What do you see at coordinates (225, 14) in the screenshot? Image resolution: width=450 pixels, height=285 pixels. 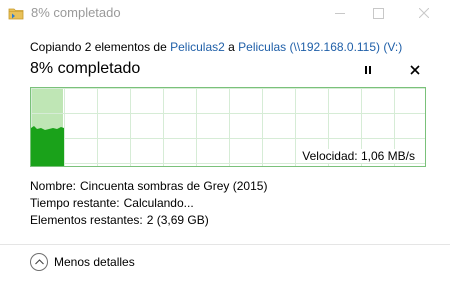 I see `title-bar: 8% completado` at bounding box center [225, 14].